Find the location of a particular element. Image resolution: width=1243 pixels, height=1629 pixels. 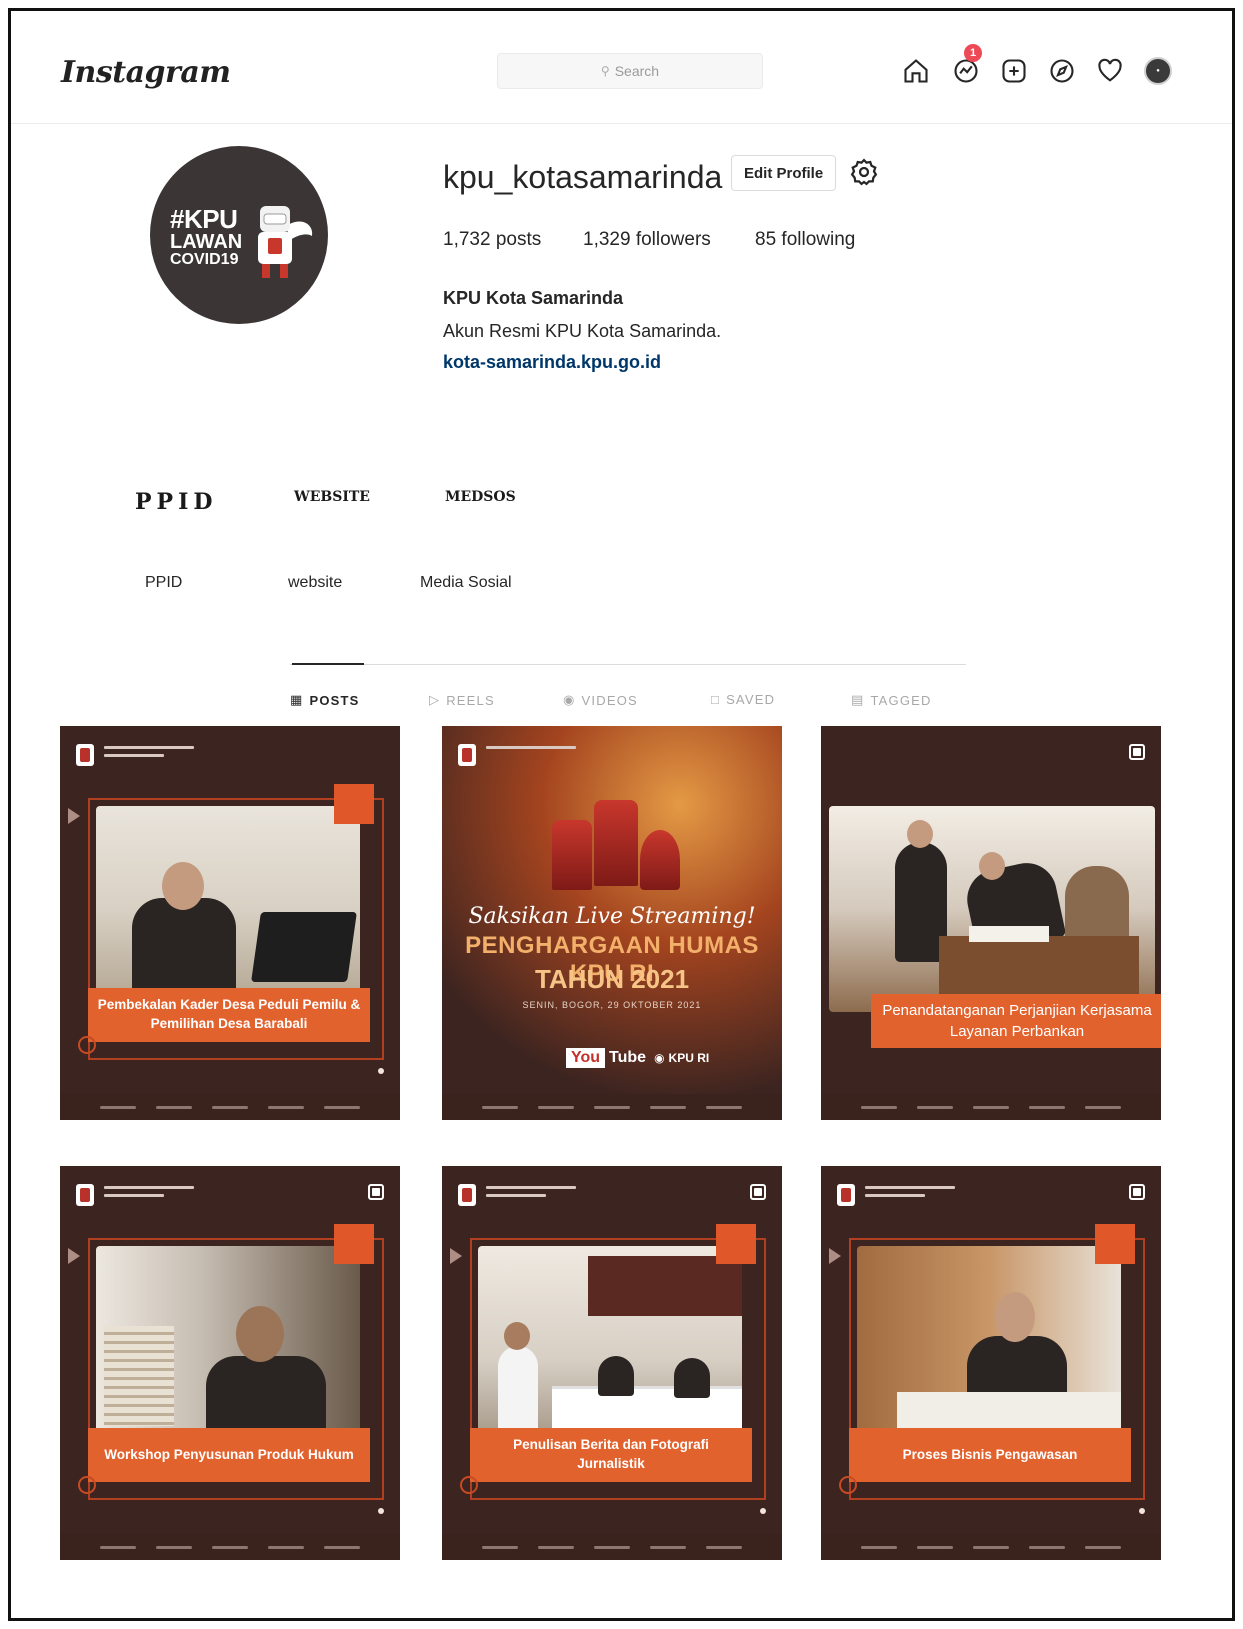

tab-reels: ▷ REELS is located at coordinates (462, 700).